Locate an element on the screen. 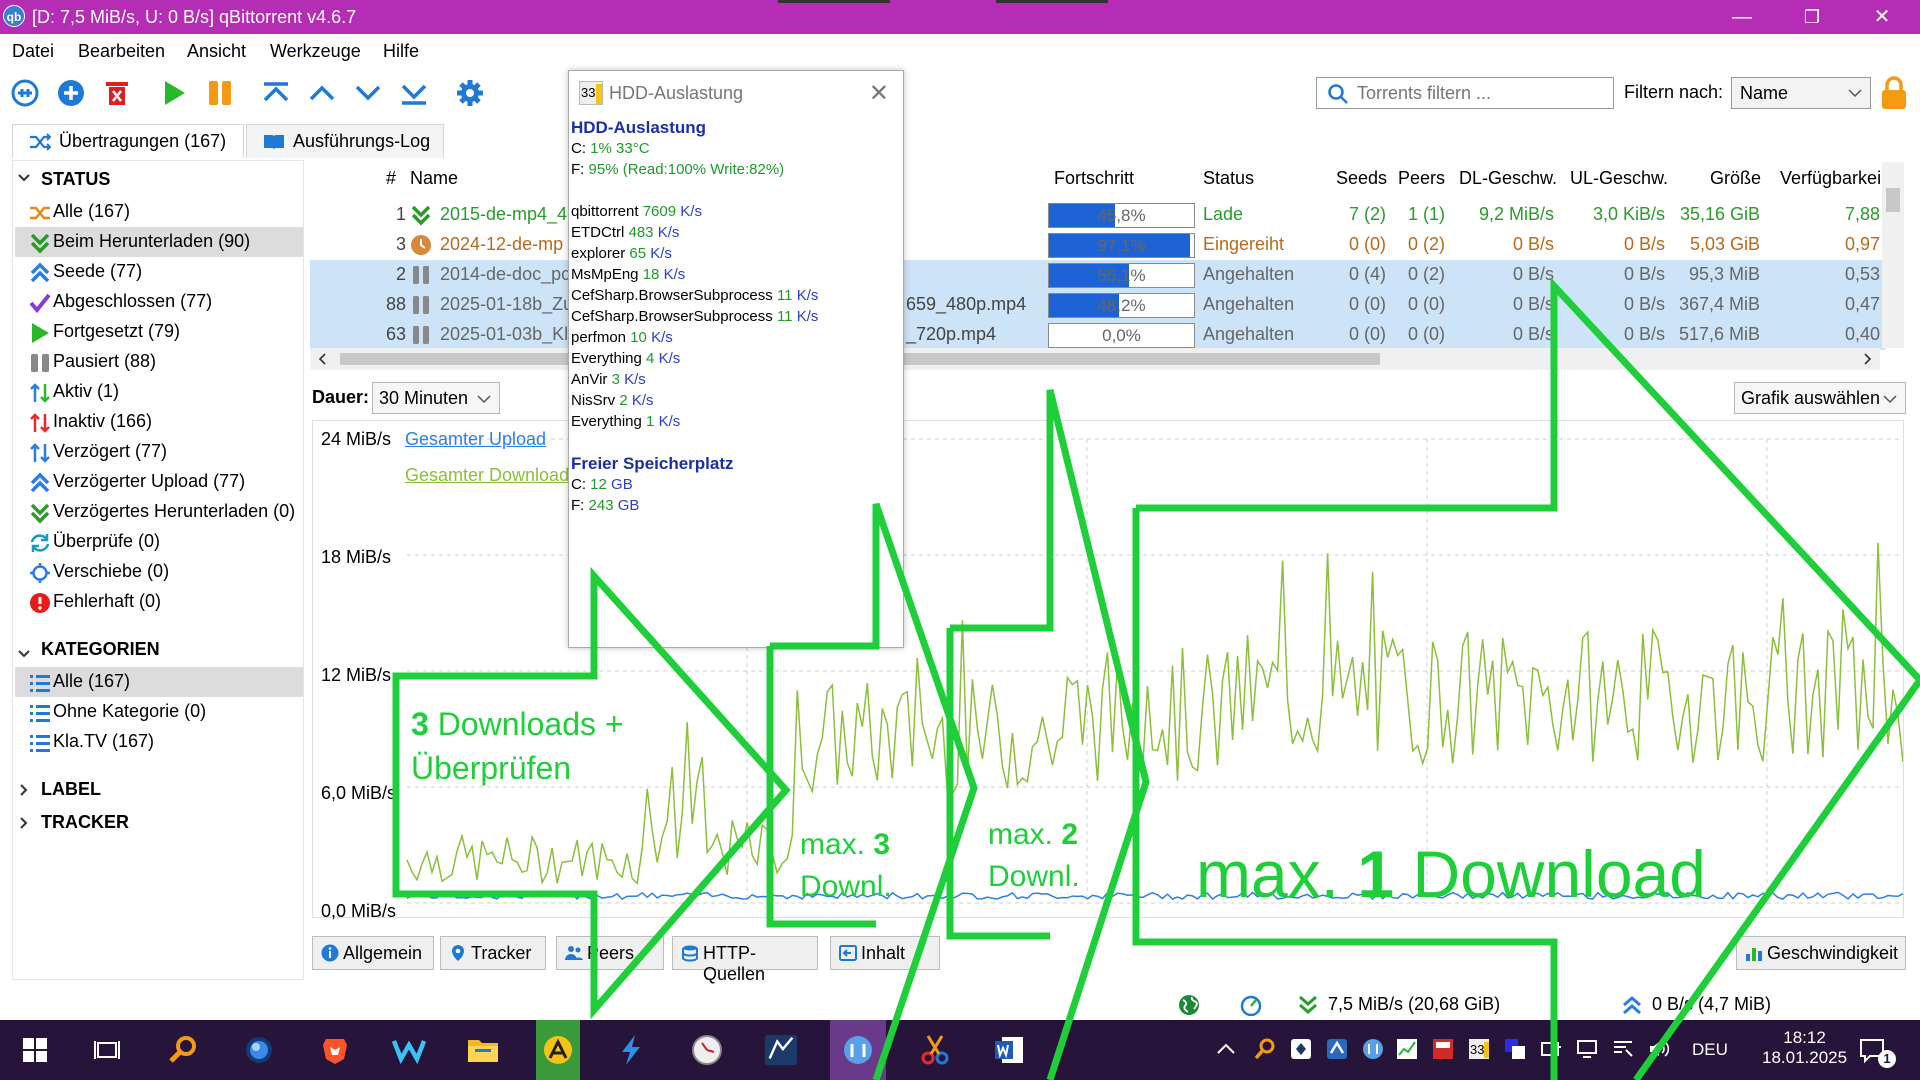 The height and width of the screenshot is (1080, 1920). brave-browser-icon is located at coordinates (335, 1050).